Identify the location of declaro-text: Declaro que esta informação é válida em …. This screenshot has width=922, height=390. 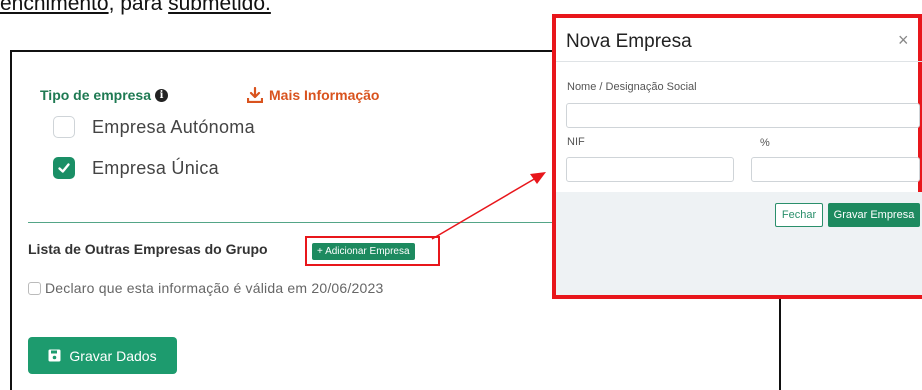
(214, 288).